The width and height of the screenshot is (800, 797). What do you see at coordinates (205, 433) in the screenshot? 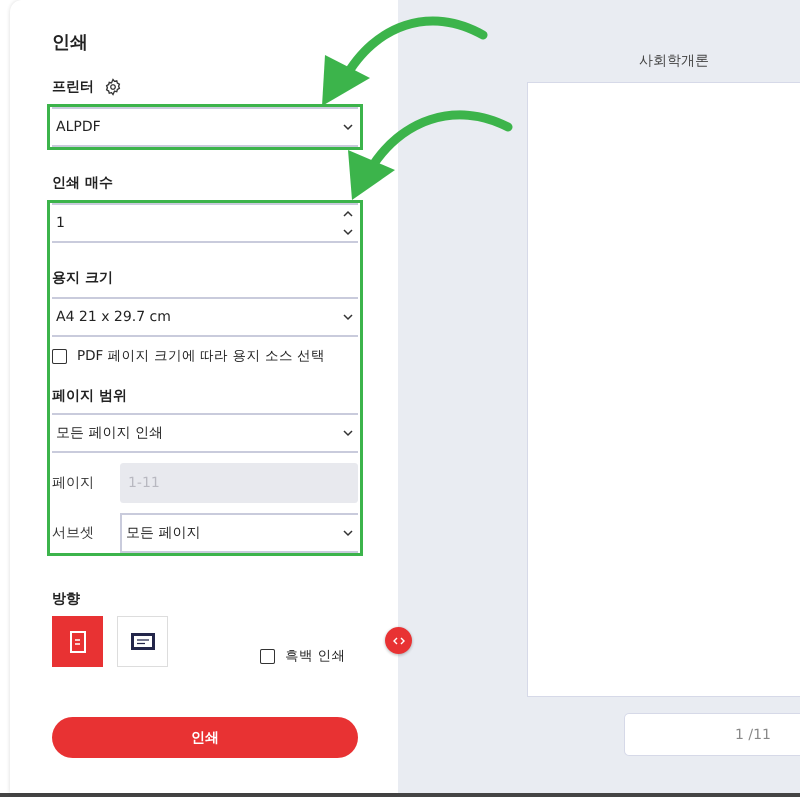
I see `page-range-select: 모든 페이지 인쇄` at bounding box center [205, 433].